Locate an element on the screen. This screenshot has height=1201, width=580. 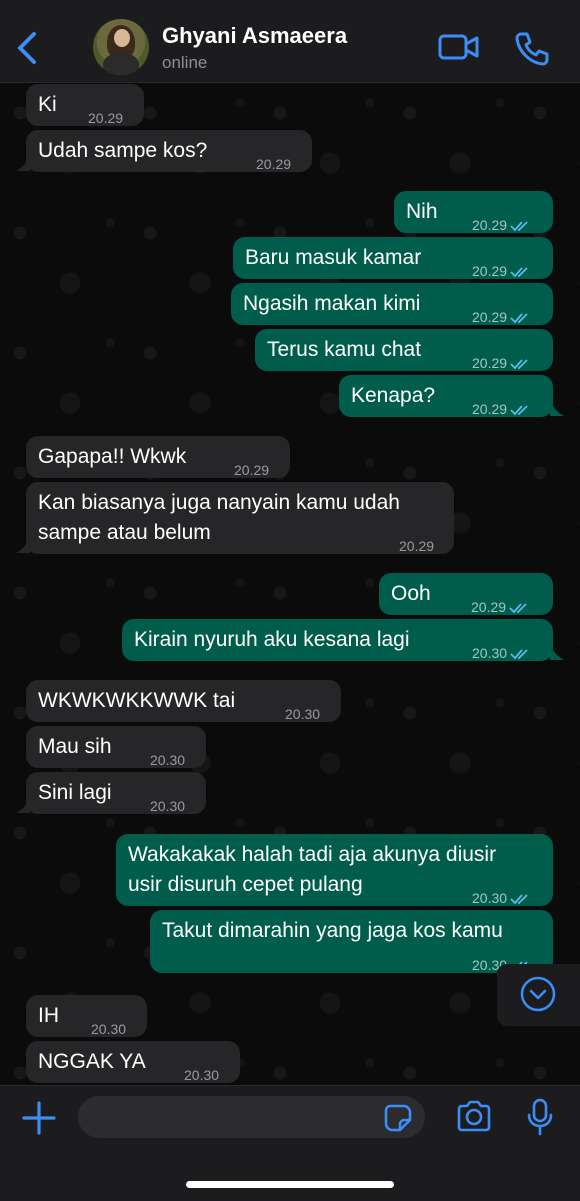
message-incoming: NGGAK YA 20.30 is located at coordinates (133, 1062).